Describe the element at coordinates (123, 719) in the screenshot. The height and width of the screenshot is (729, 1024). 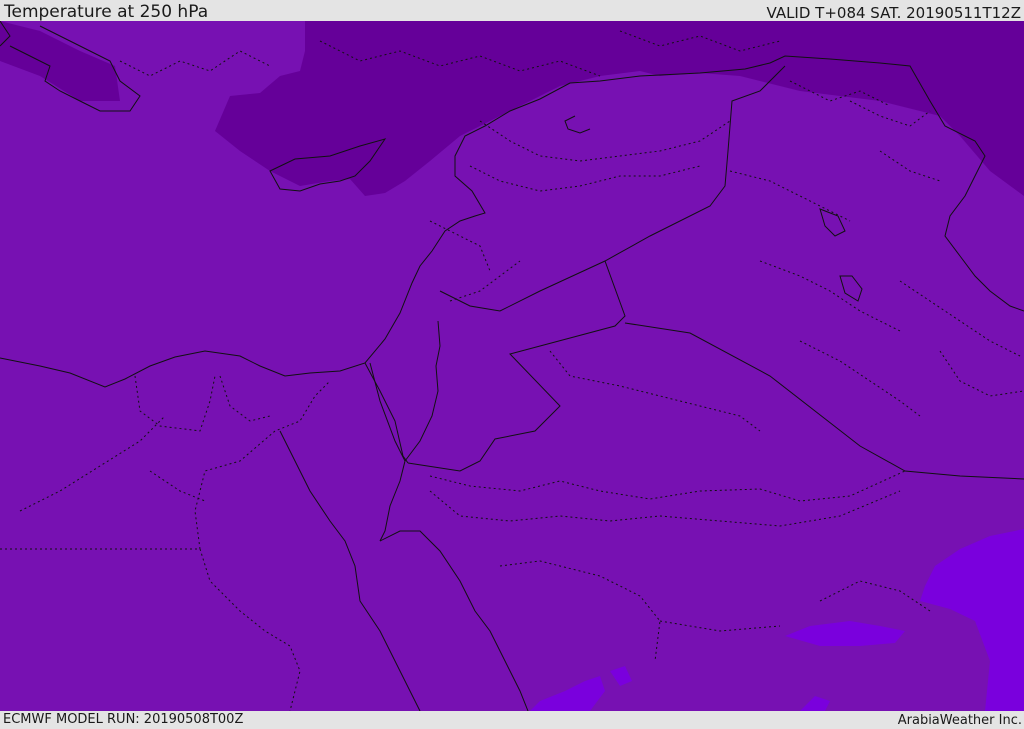
I see `model-run-label: ECMWF MODEL RUN: 20190508T00Z` at that location.